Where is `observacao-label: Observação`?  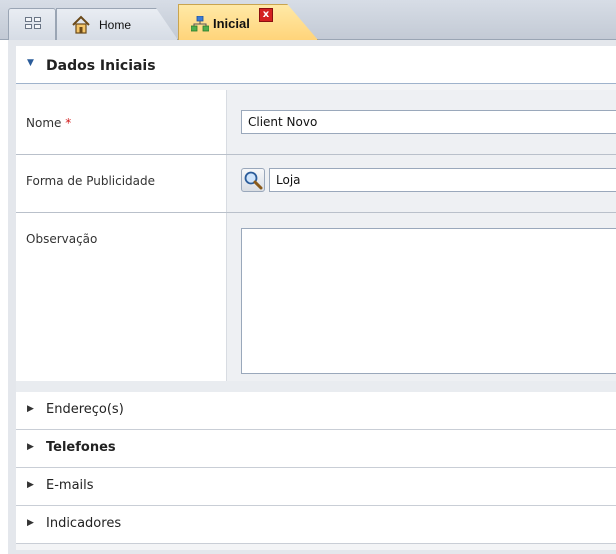
observacao-label: Observação is located at coordinates (62, 239).